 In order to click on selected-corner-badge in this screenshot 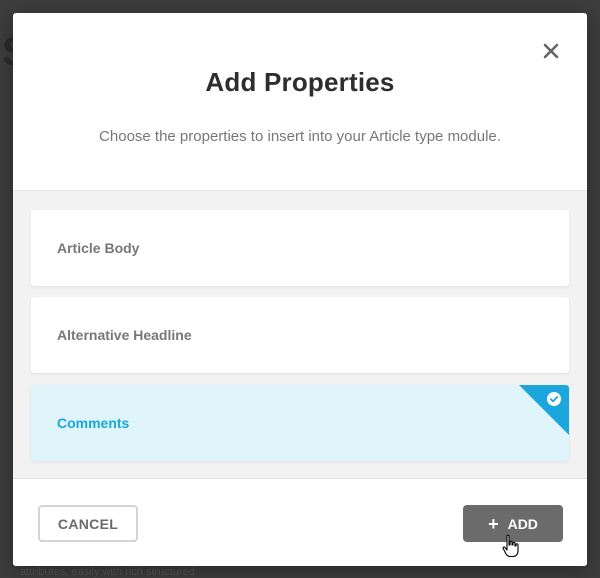, I will do `click(544, 410)`.